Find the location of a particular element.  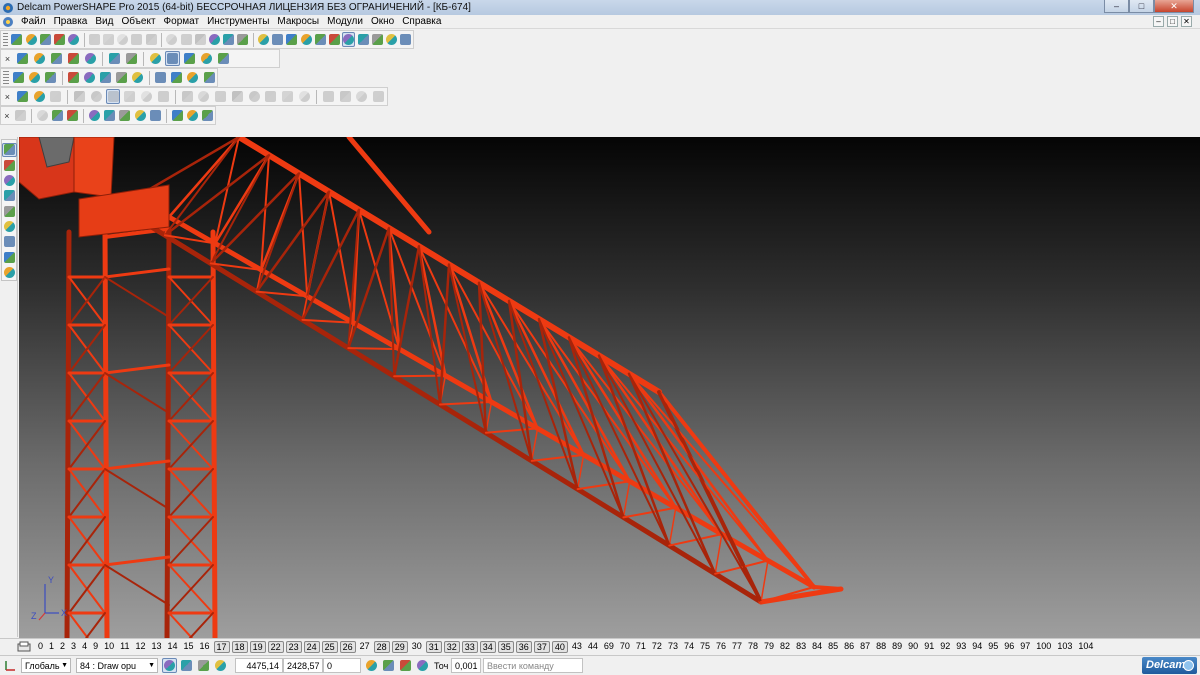

workplane-align-icon is located at coordinates (422, 665).